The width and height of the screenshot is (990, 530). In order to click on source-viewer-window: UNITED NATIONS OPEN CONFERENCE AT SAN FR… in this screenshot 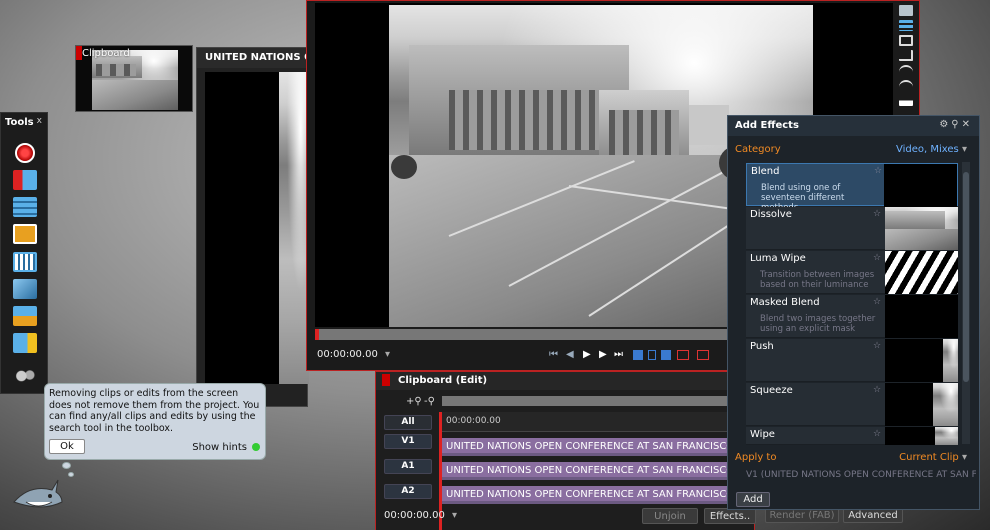, I will do `click(252, 227)`.